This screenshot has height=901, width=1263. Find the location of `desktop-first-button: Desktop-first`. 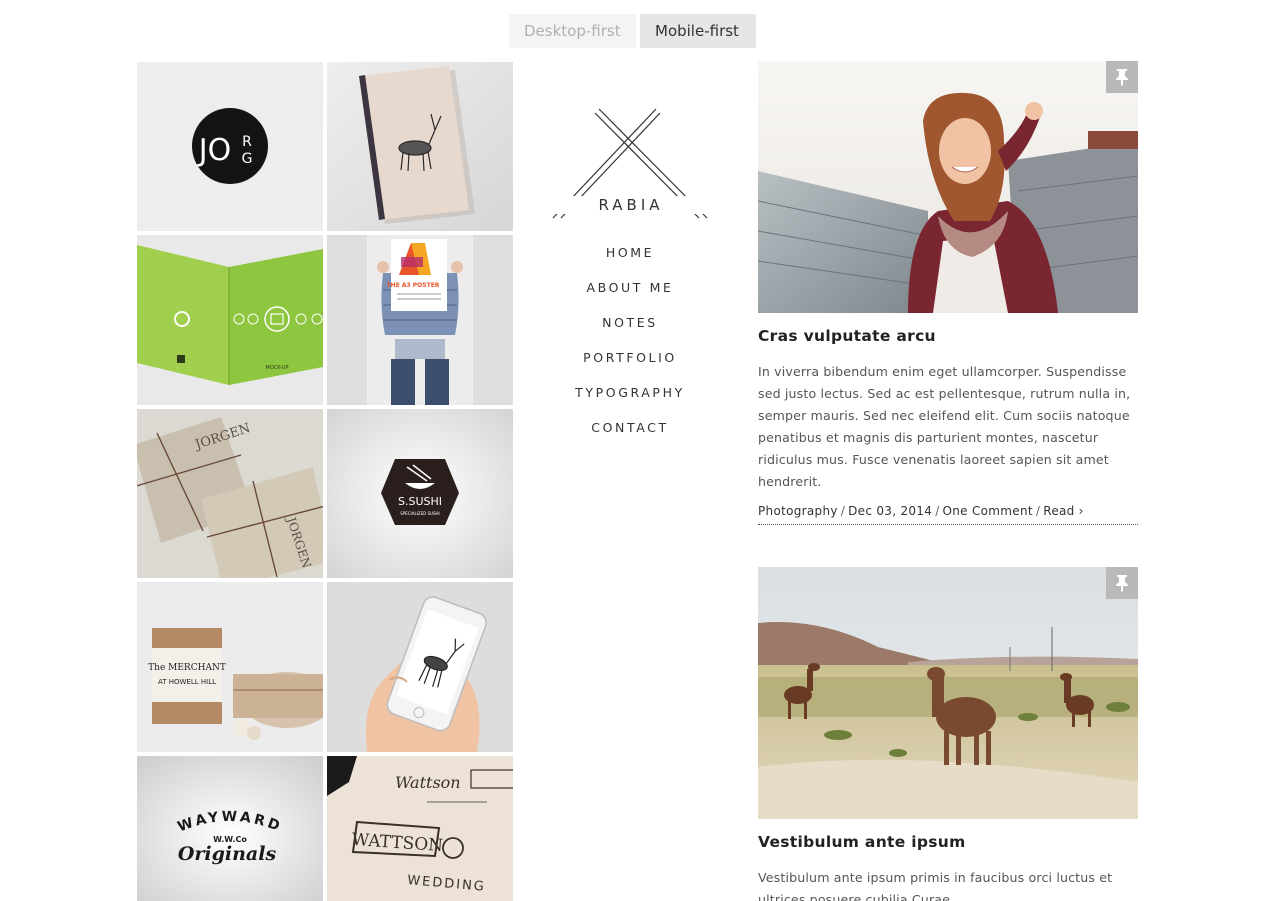

desktop-first-button: Desktop-first is located at coordinates (572, 31).